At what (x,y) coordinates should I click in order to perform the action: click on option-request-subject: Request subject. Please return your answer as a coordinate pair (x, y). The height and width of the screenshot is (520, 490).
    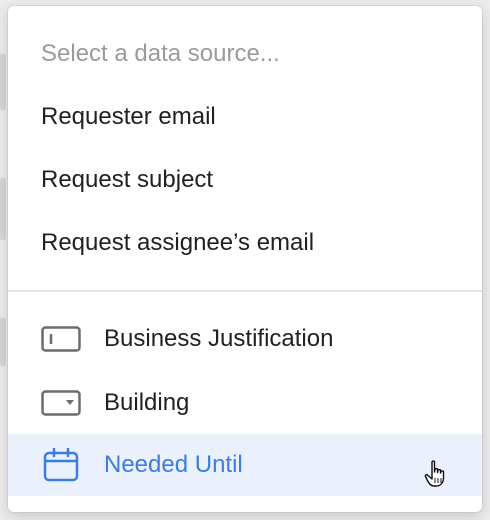
    Looking at the image, I should click on (245, 180).